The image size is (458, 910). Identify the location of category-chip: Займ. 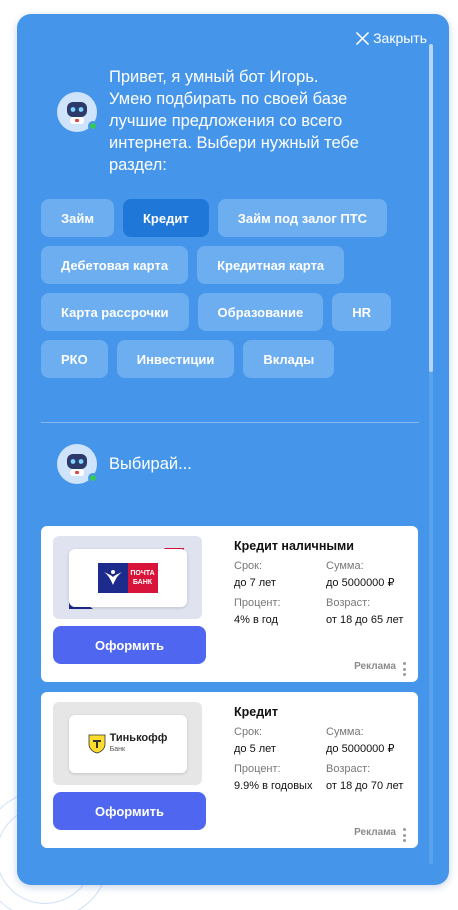
(77, 218).